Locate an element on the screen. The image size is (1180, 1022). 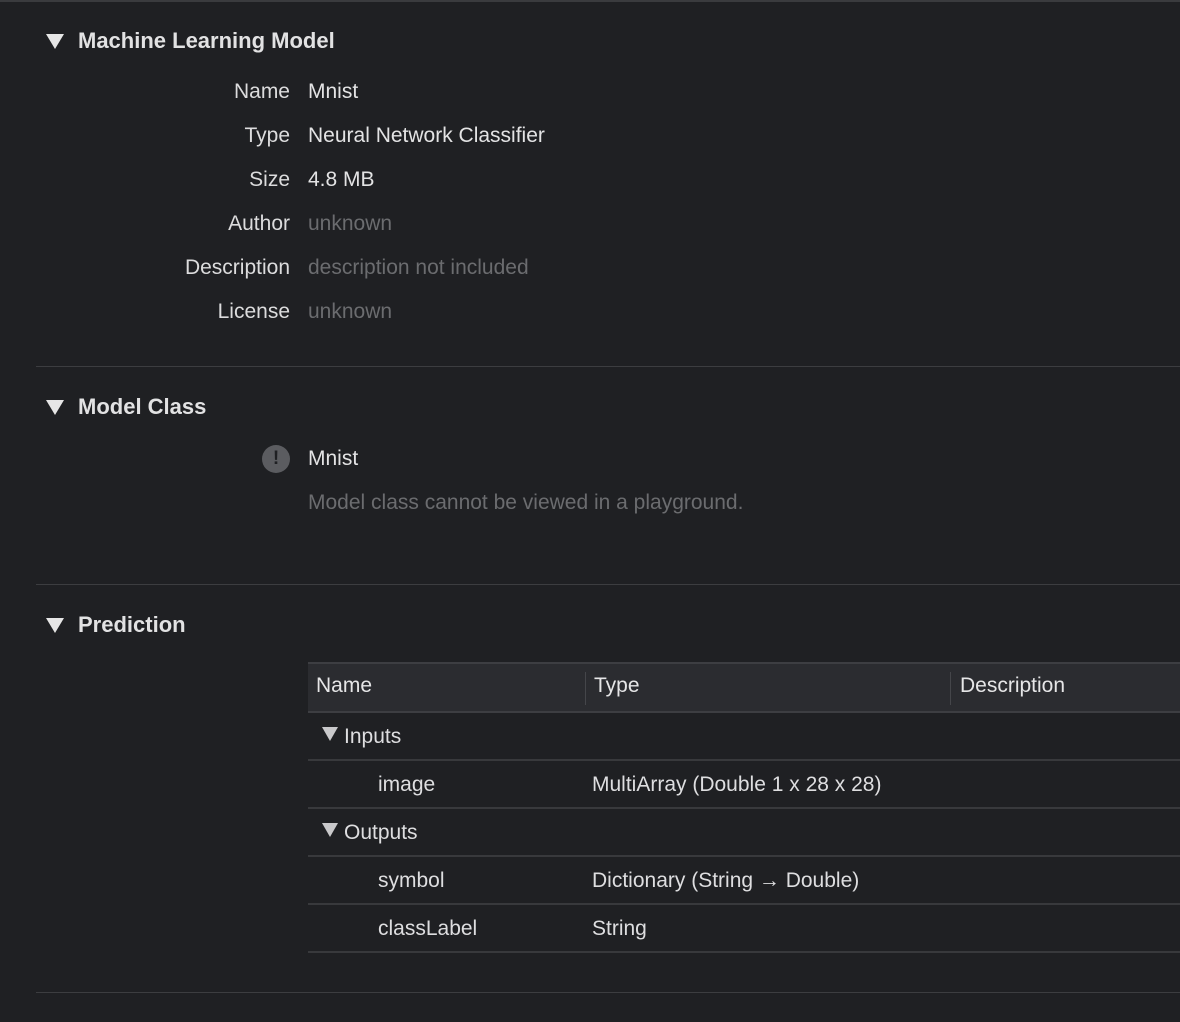
size-row: Size 4.8 MB is located at coordinates (486, 183).